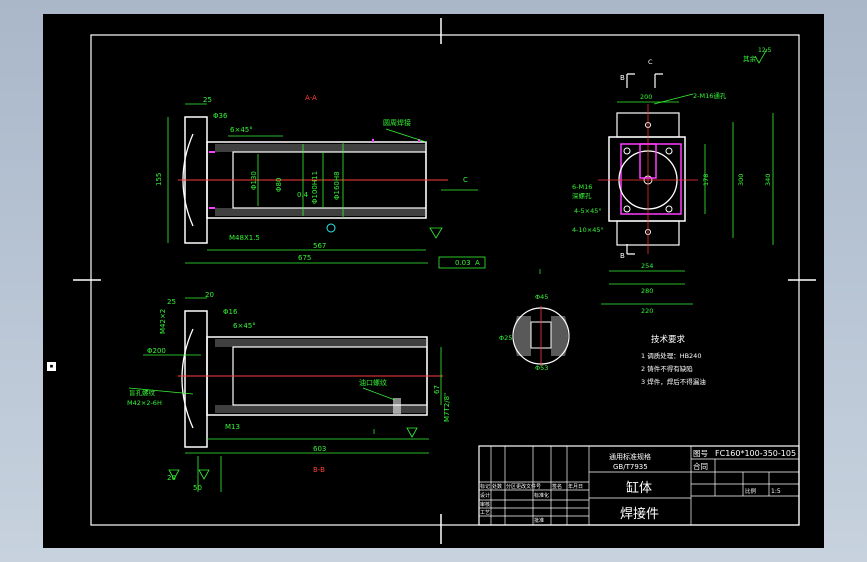  I want to click on tb-process: 焊接件, so click(639, 514).